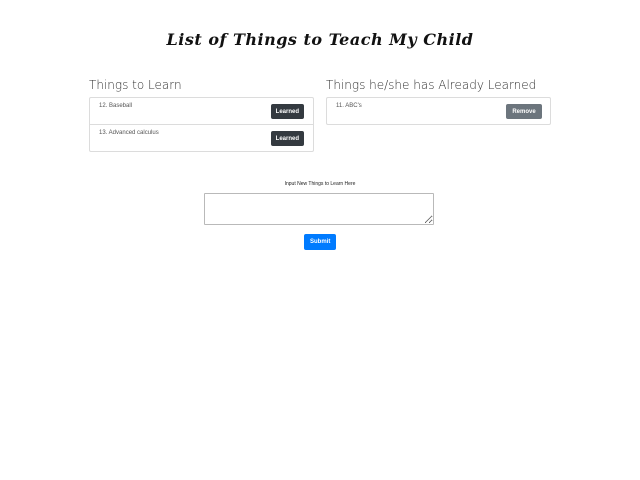 The image size is (640, 480). Describe the element at coordinates (135, 85) in the screenshot. I see `to-learn-heading: Things to Learn` at that location.